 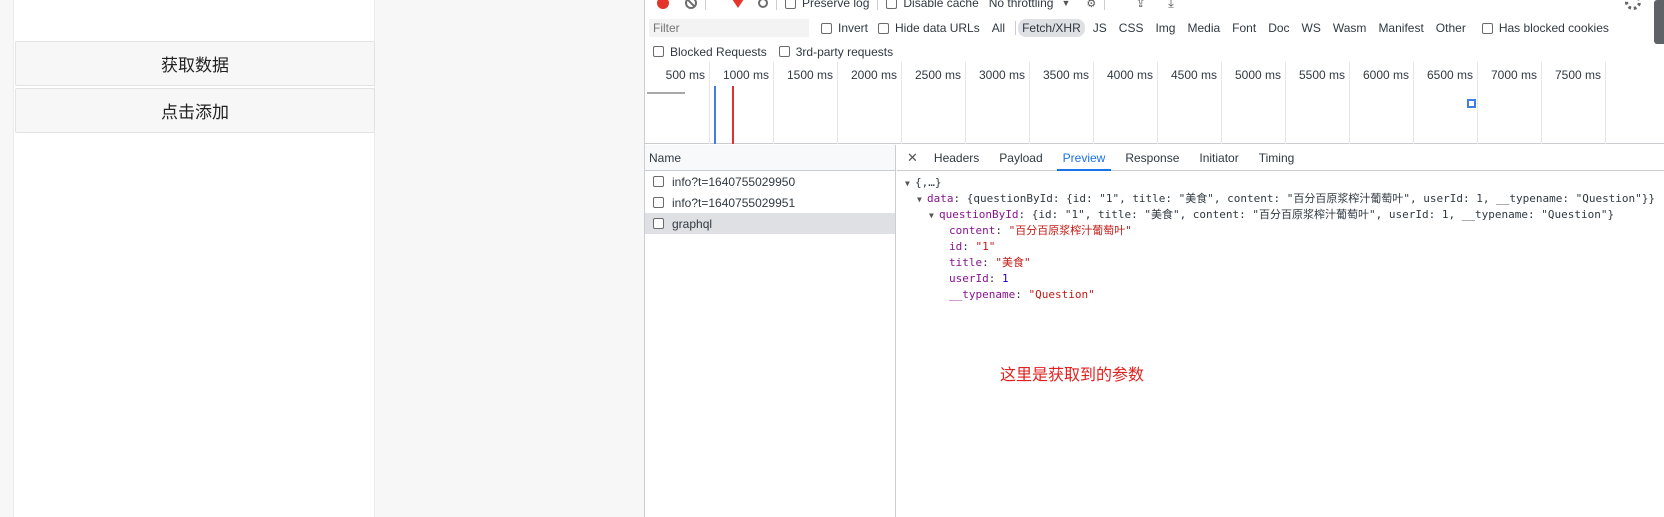 What do you see at coordinates (734, 181) in the screenshot?
I see `request-name: info?t=1640755029950` at bounding box center [734, 181].